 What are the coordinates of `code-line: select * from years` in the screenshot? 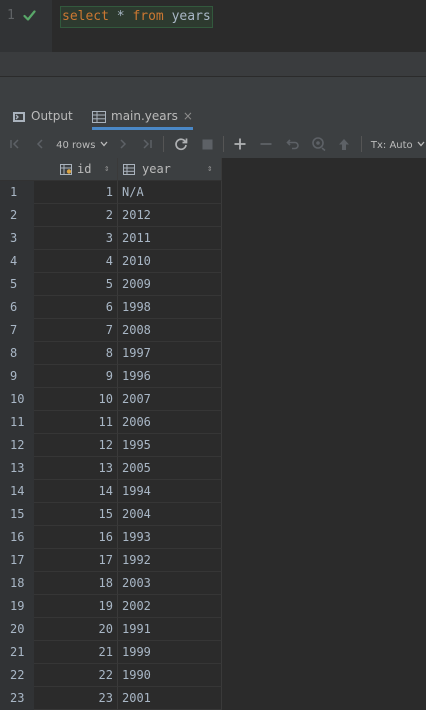 It's located at (136, 17).